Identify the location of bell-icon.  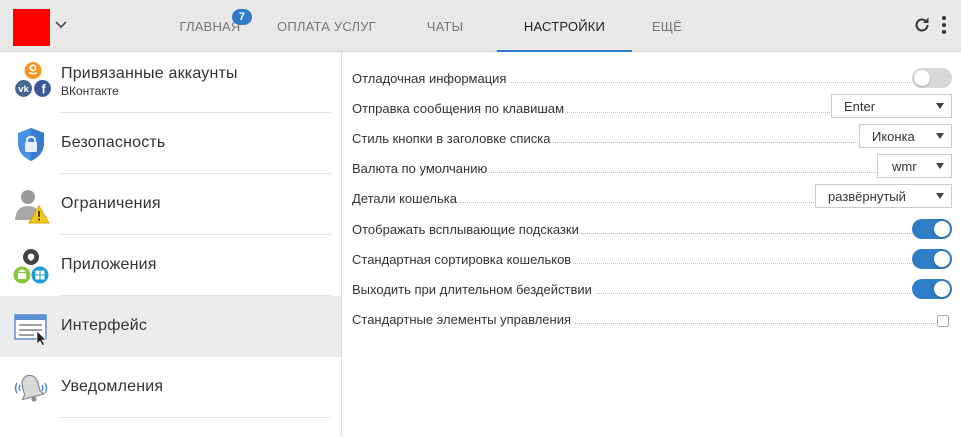
(31, 388).